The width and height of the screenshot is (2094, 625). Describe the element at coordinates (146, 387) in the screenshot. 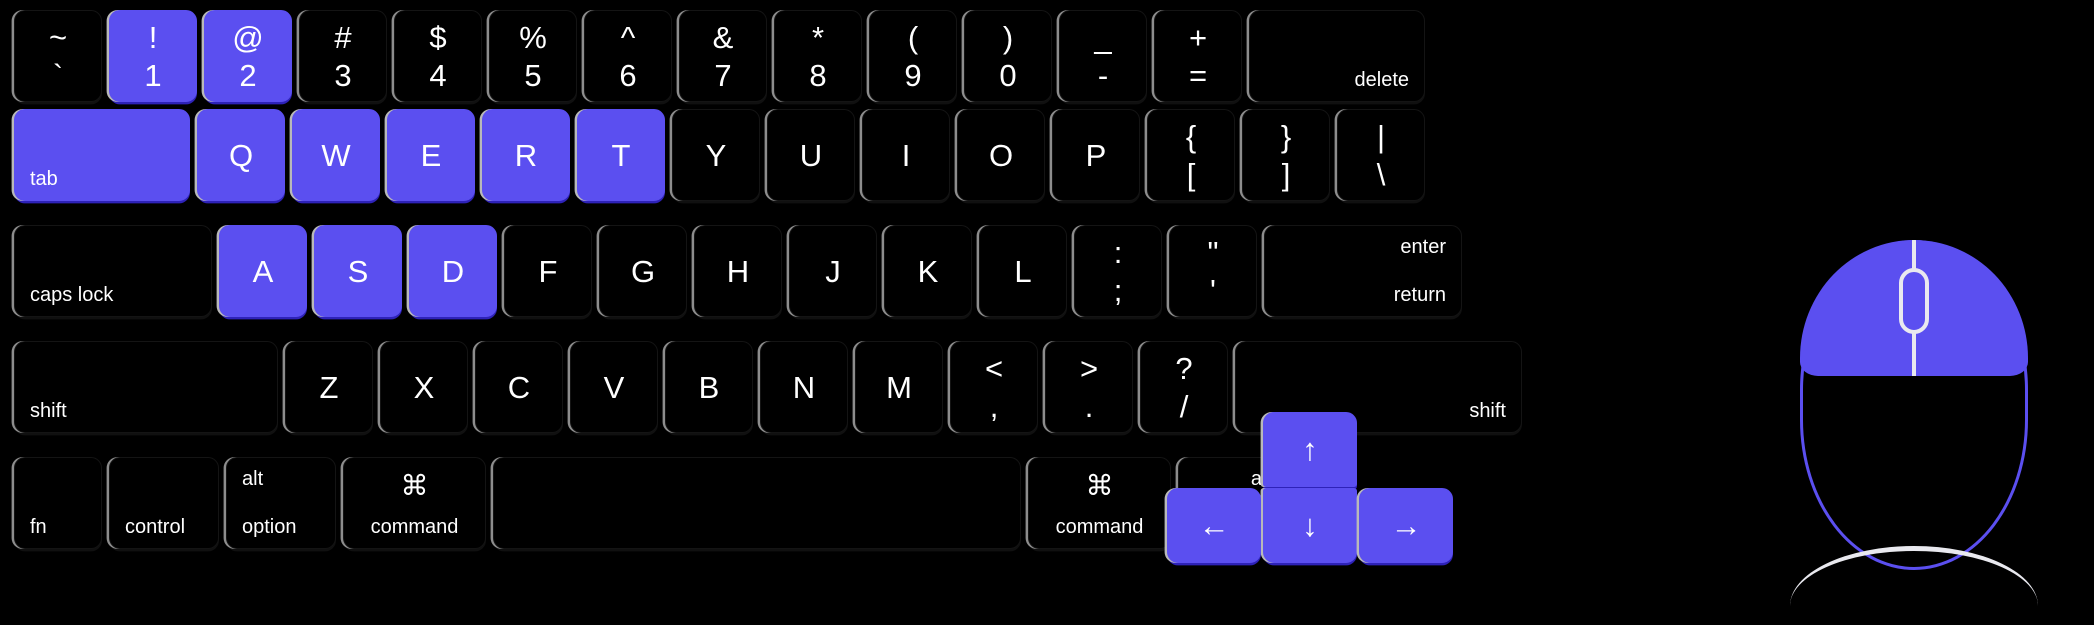

I see `shift-left-key: shift` at that location.